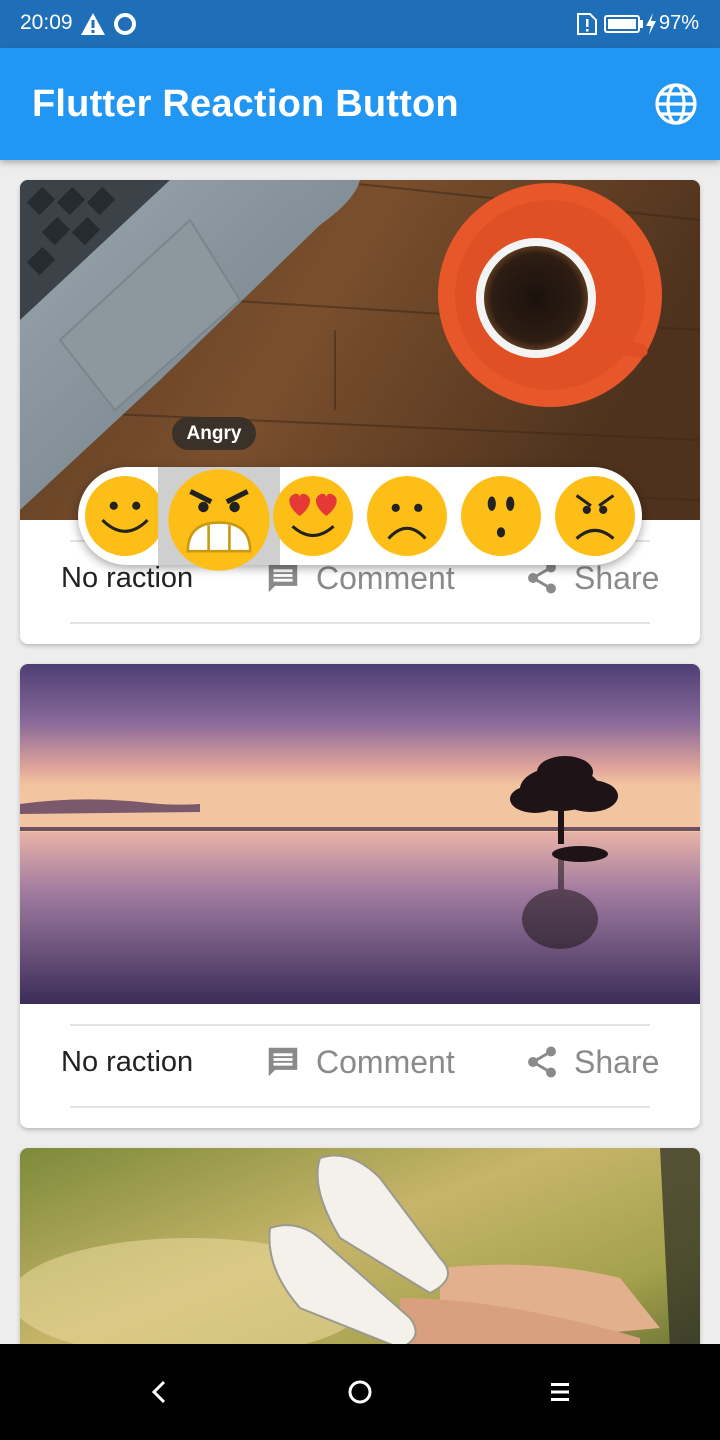  I want to click on back-icon, so click(160, 1392).